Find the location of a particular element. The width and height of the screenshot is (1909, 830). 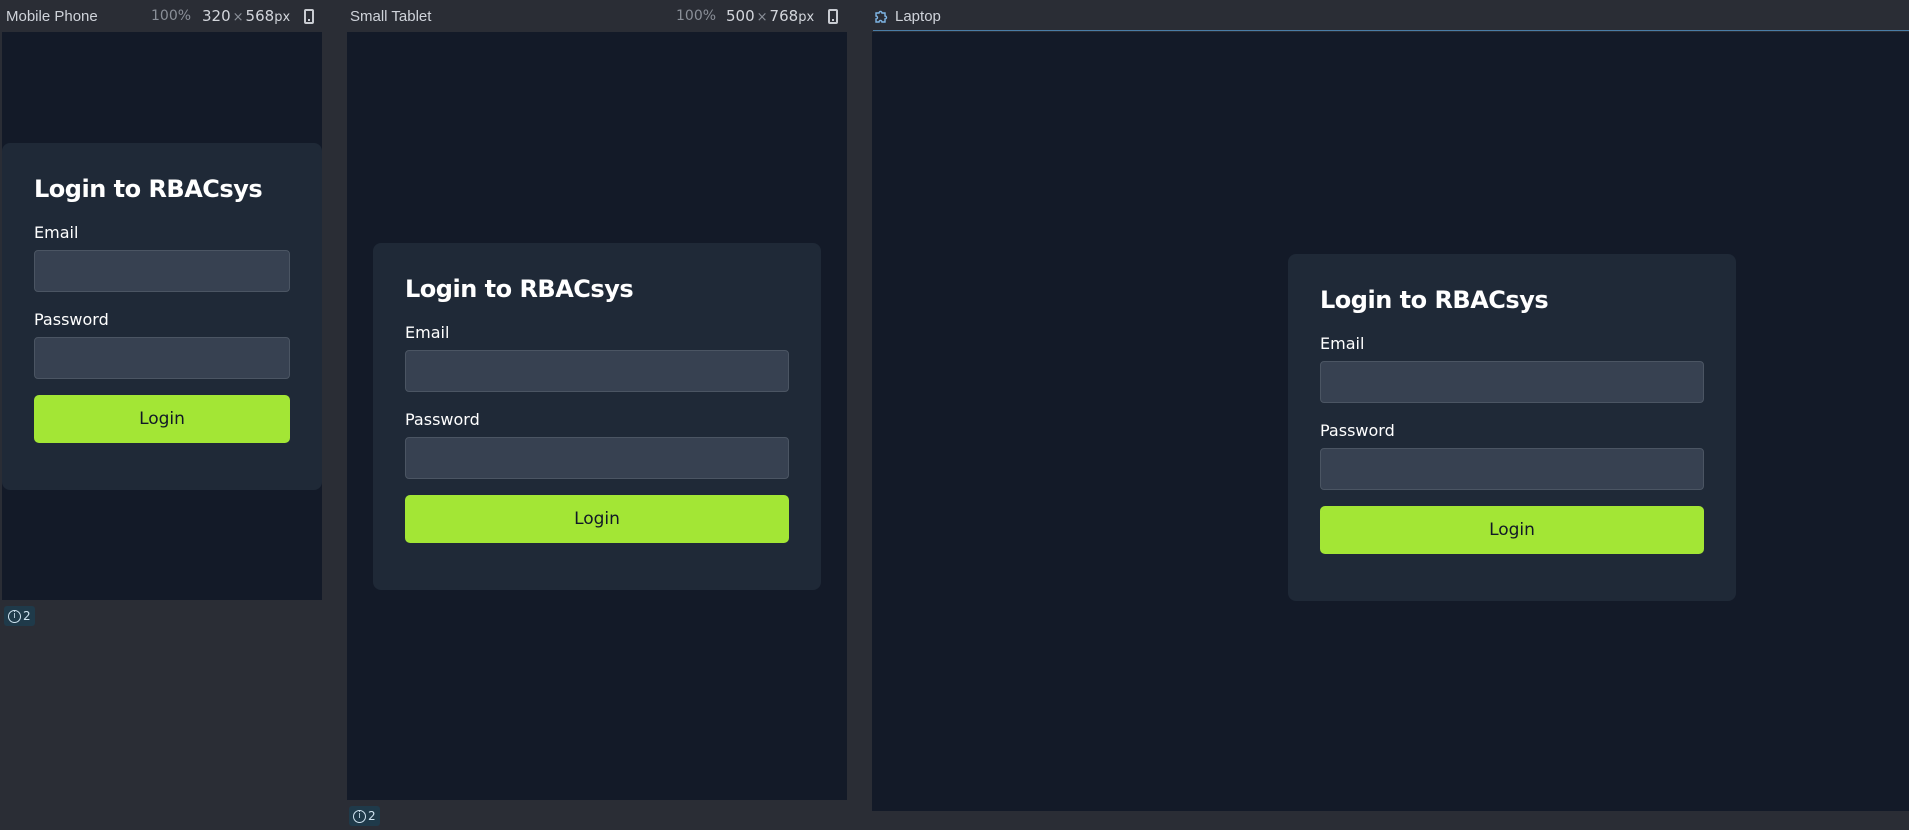

tablet-info-badge: i2 is located at coordinates (364, 816).